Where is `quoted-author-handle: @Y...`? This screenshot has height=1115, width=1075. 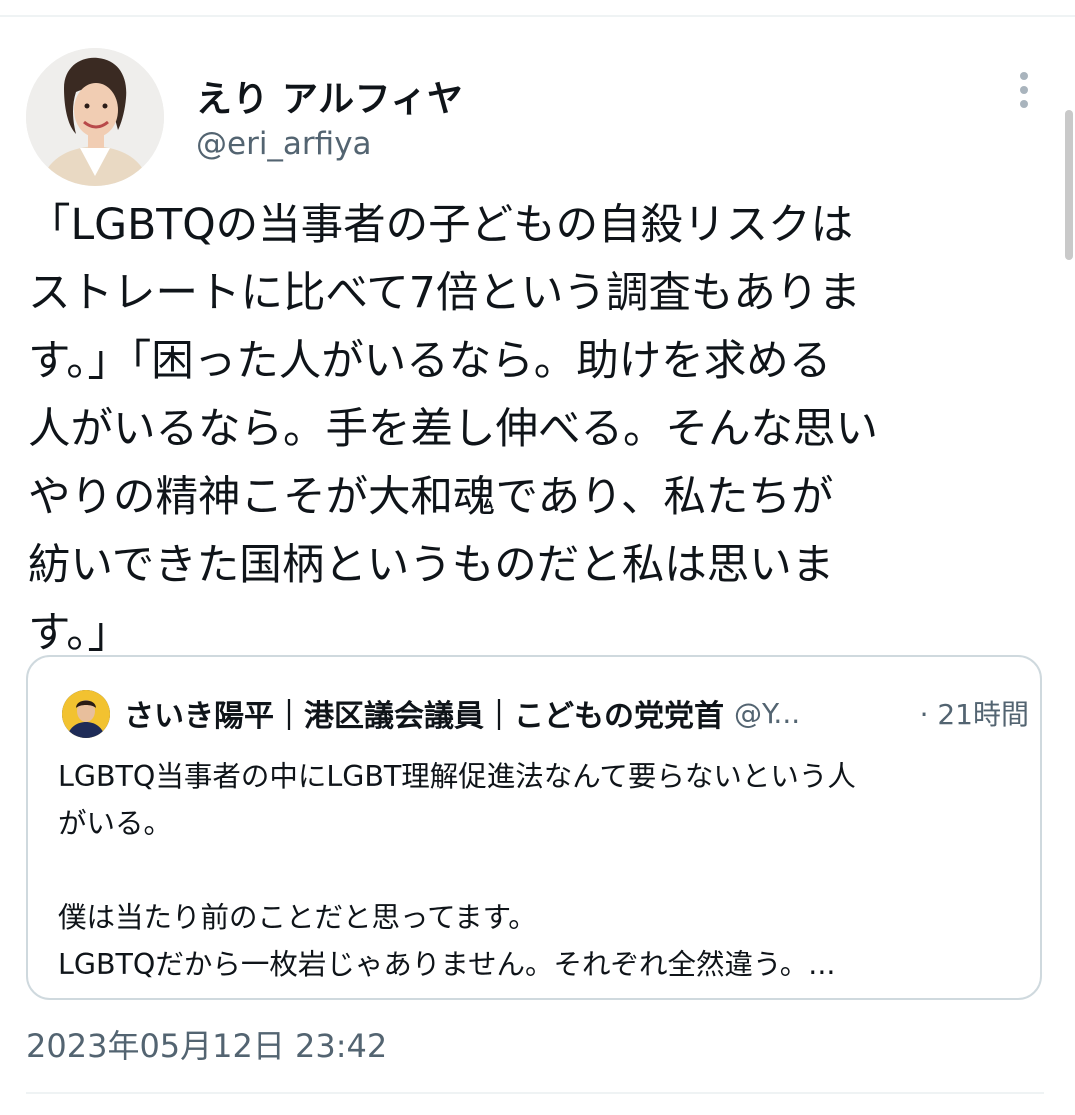 quoted-author-handle: @Y... is located at coordinates (767, 713).